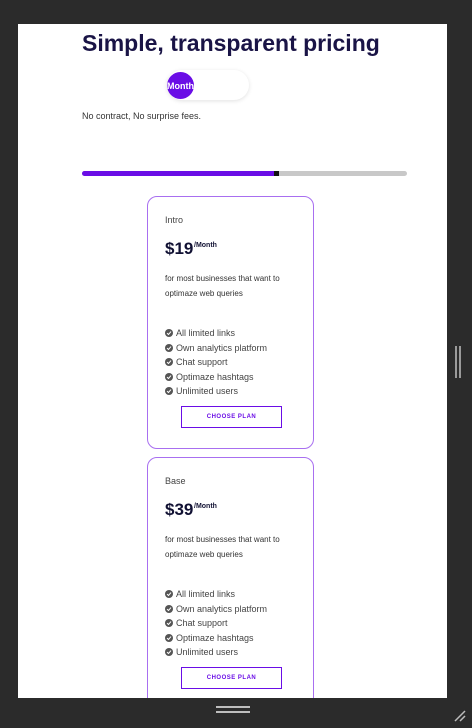 This screenshot has height=728, width=472. What do you see at coordinates (231, 43) in the screenshot?
I see `page-title: Simple, transparent pricing` at bounding box center [231, 43].